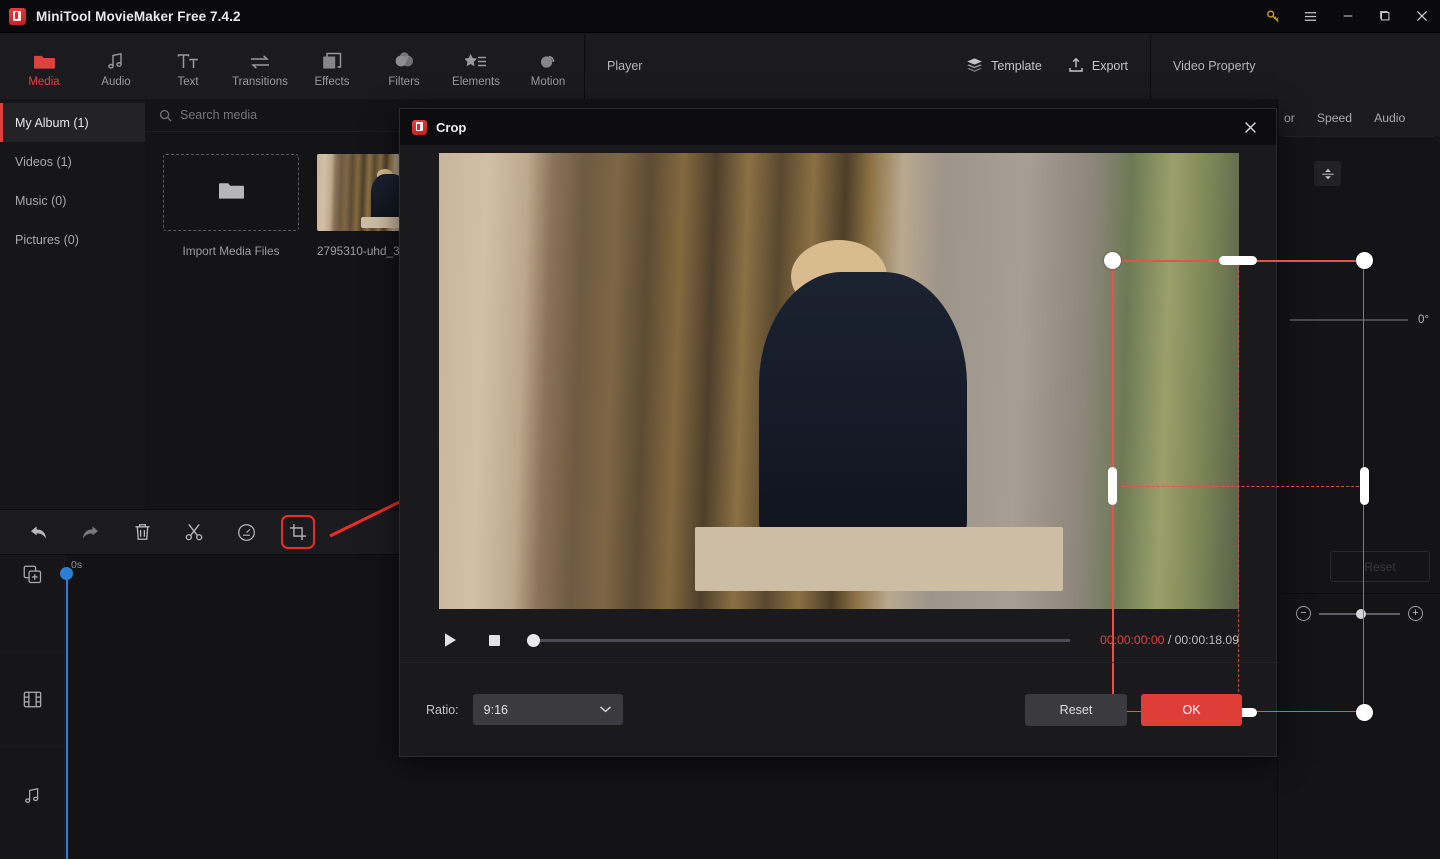 The width and height of the screenshot is (1440, 859). What do you see at coordinates (419, 127) in the screenshot?
I see `minitool-logo-icon` at bounding box center [419, 127].